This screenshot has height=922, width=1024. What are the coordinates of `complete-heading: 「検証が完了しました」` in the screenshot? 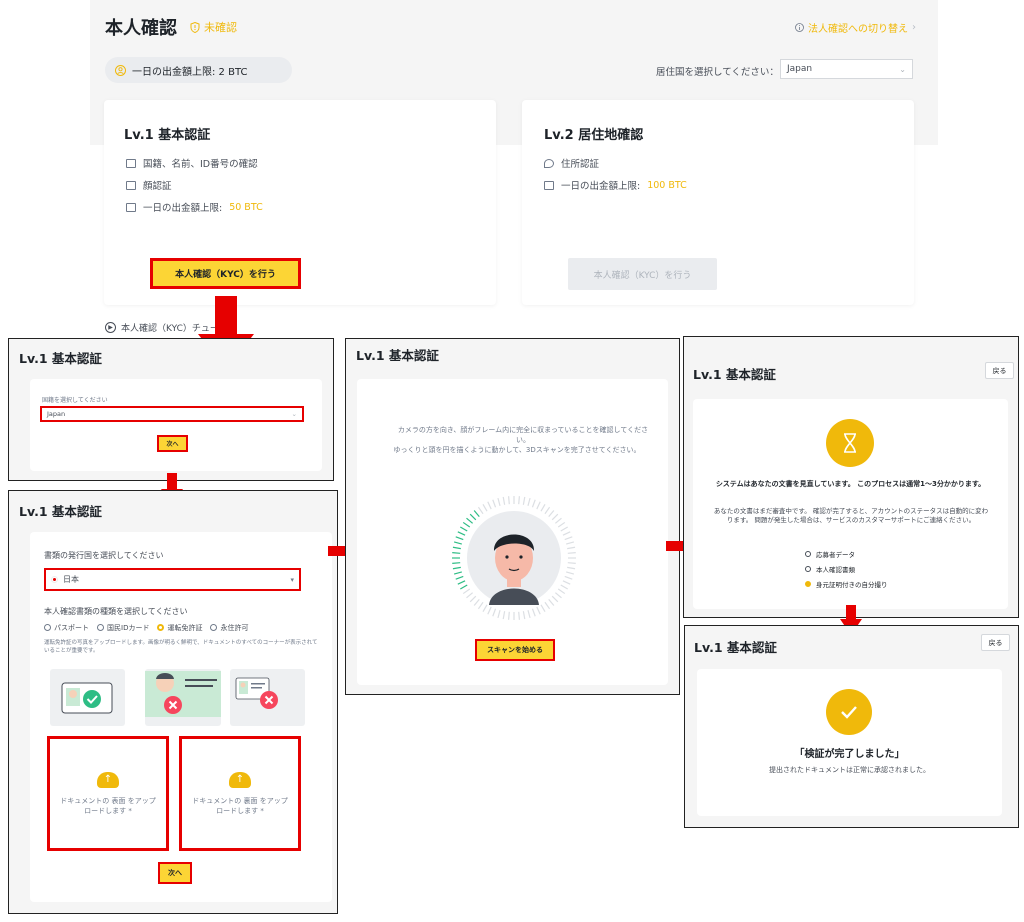 It's located at (849, 754).